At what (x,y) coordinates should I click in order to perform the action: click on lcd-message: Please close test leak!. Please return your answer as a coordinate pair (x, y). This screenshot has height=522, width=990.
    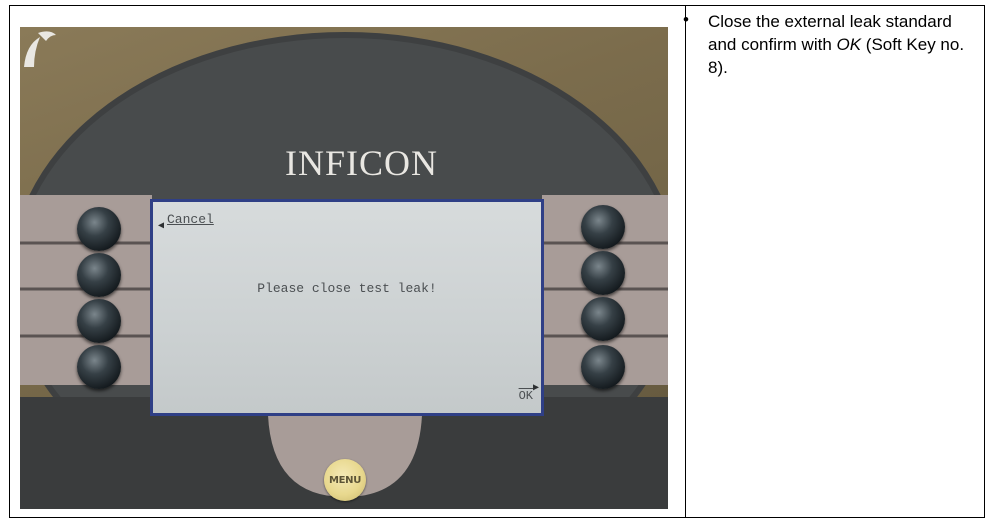
    Looking at the image, I should click on (347, 288).